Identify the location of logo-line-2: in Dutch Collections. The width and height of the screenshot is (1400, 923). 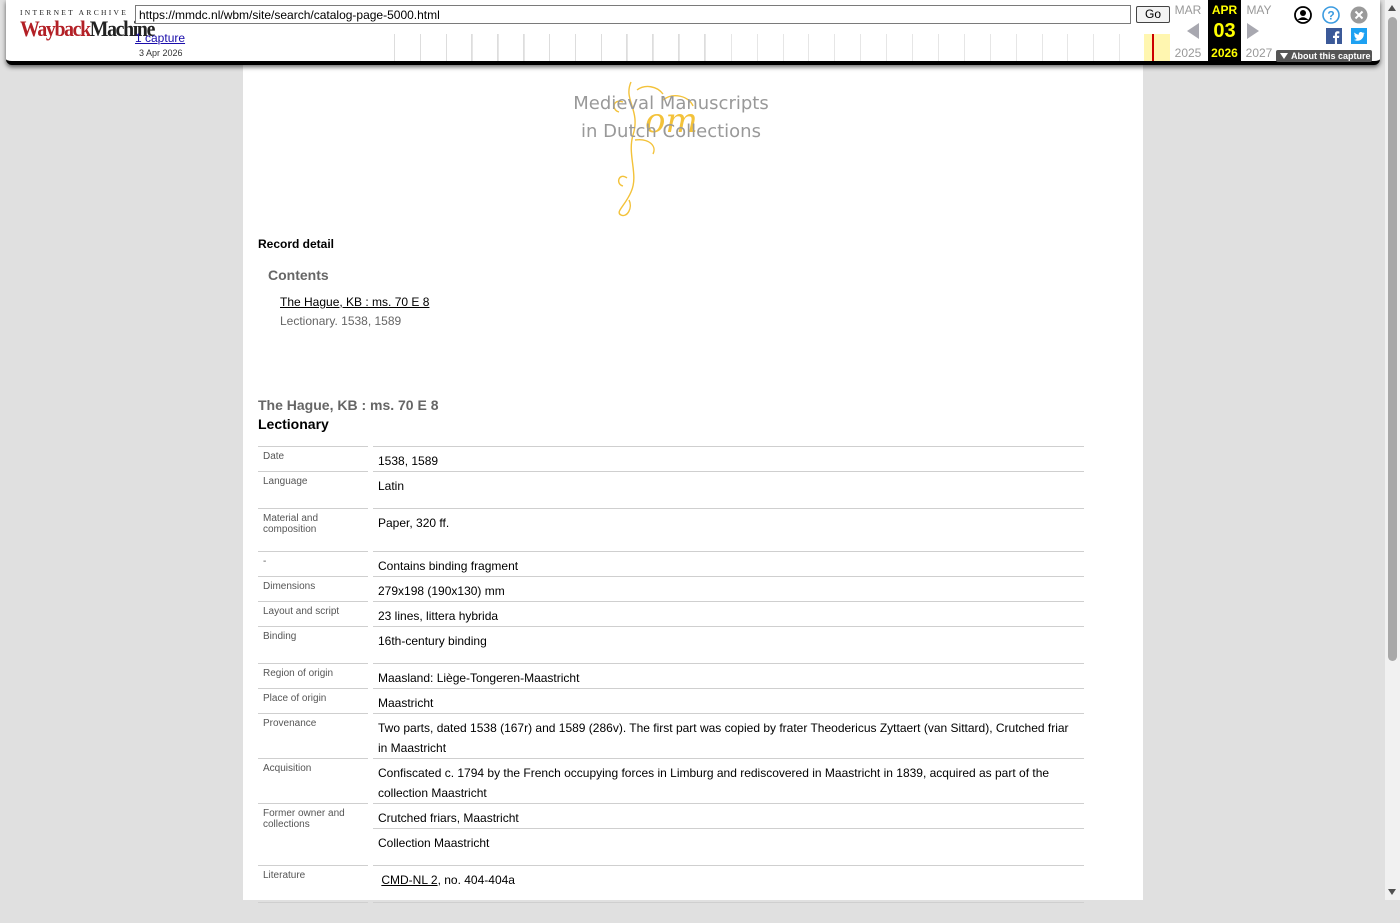
(671, 131).